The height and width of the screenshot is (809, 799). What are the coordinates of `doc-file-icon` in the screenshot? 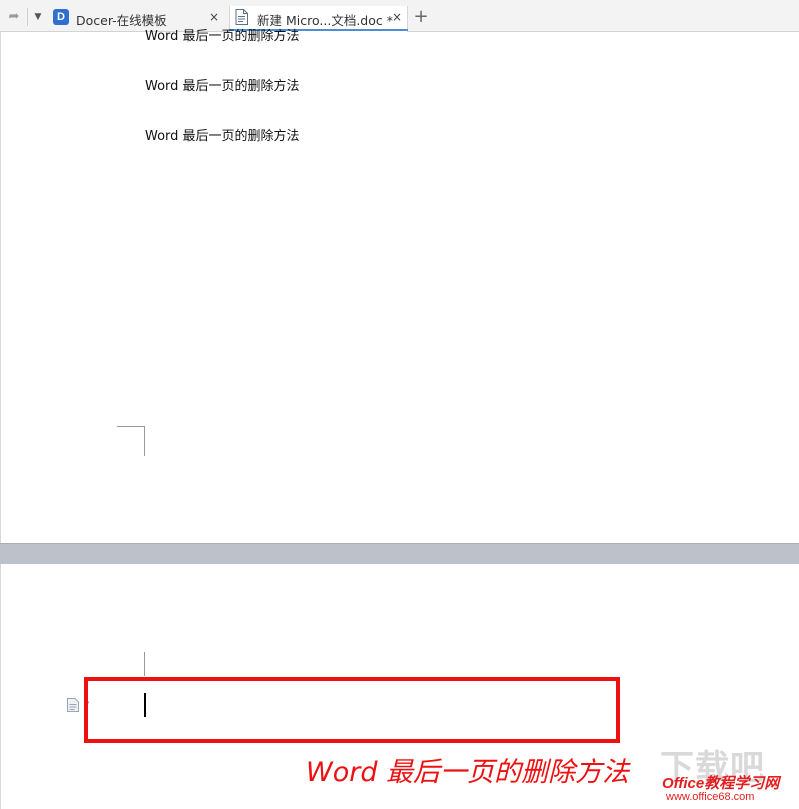 It's located at (241, 17).